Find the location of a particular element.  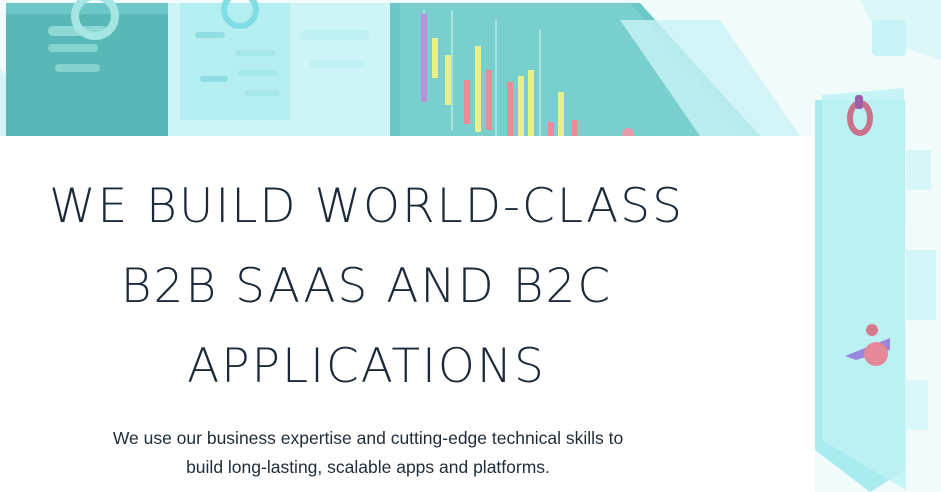

dashboard-panel-icon is located at coordinates (87, 68).